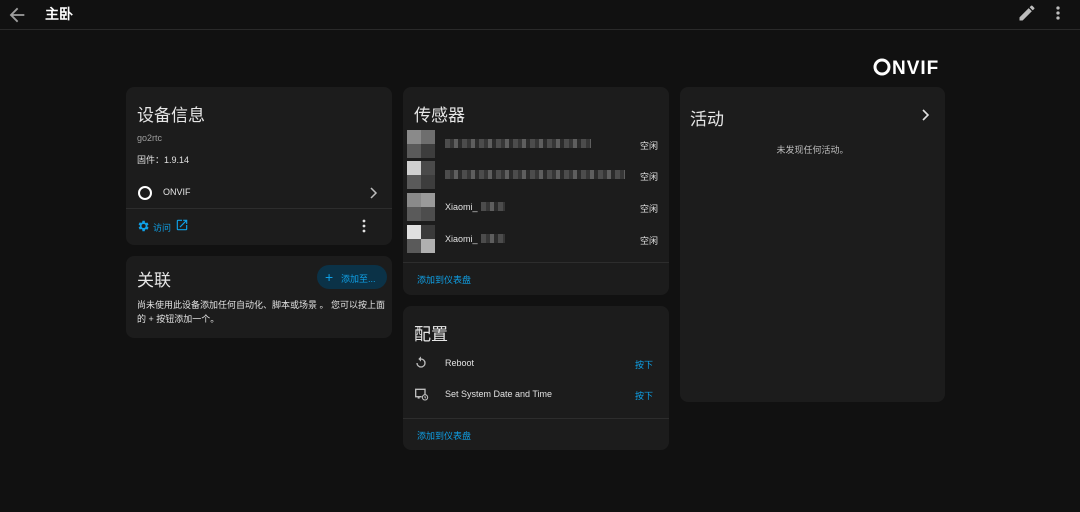  I want to click on integration-row-onvif: ONVIF, so click(259, 193).